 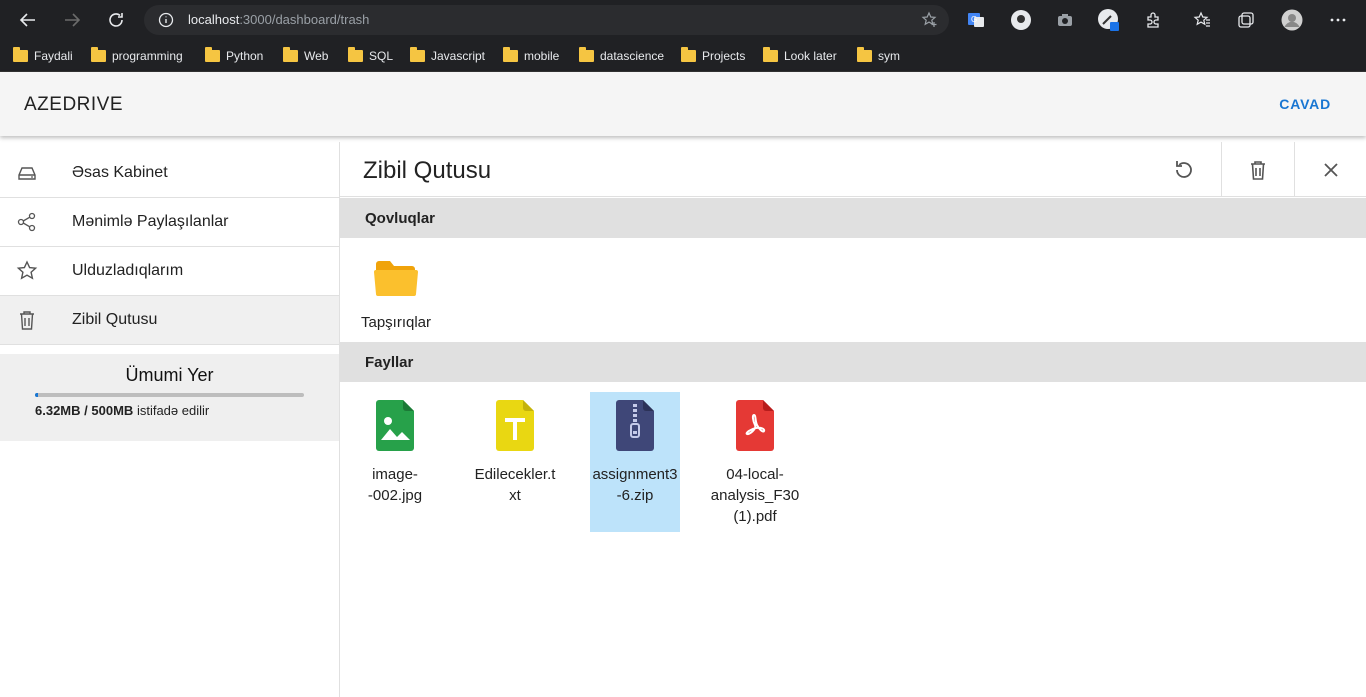 I want to click on bookmark-folder: datascience, so click(x=621, y=56).